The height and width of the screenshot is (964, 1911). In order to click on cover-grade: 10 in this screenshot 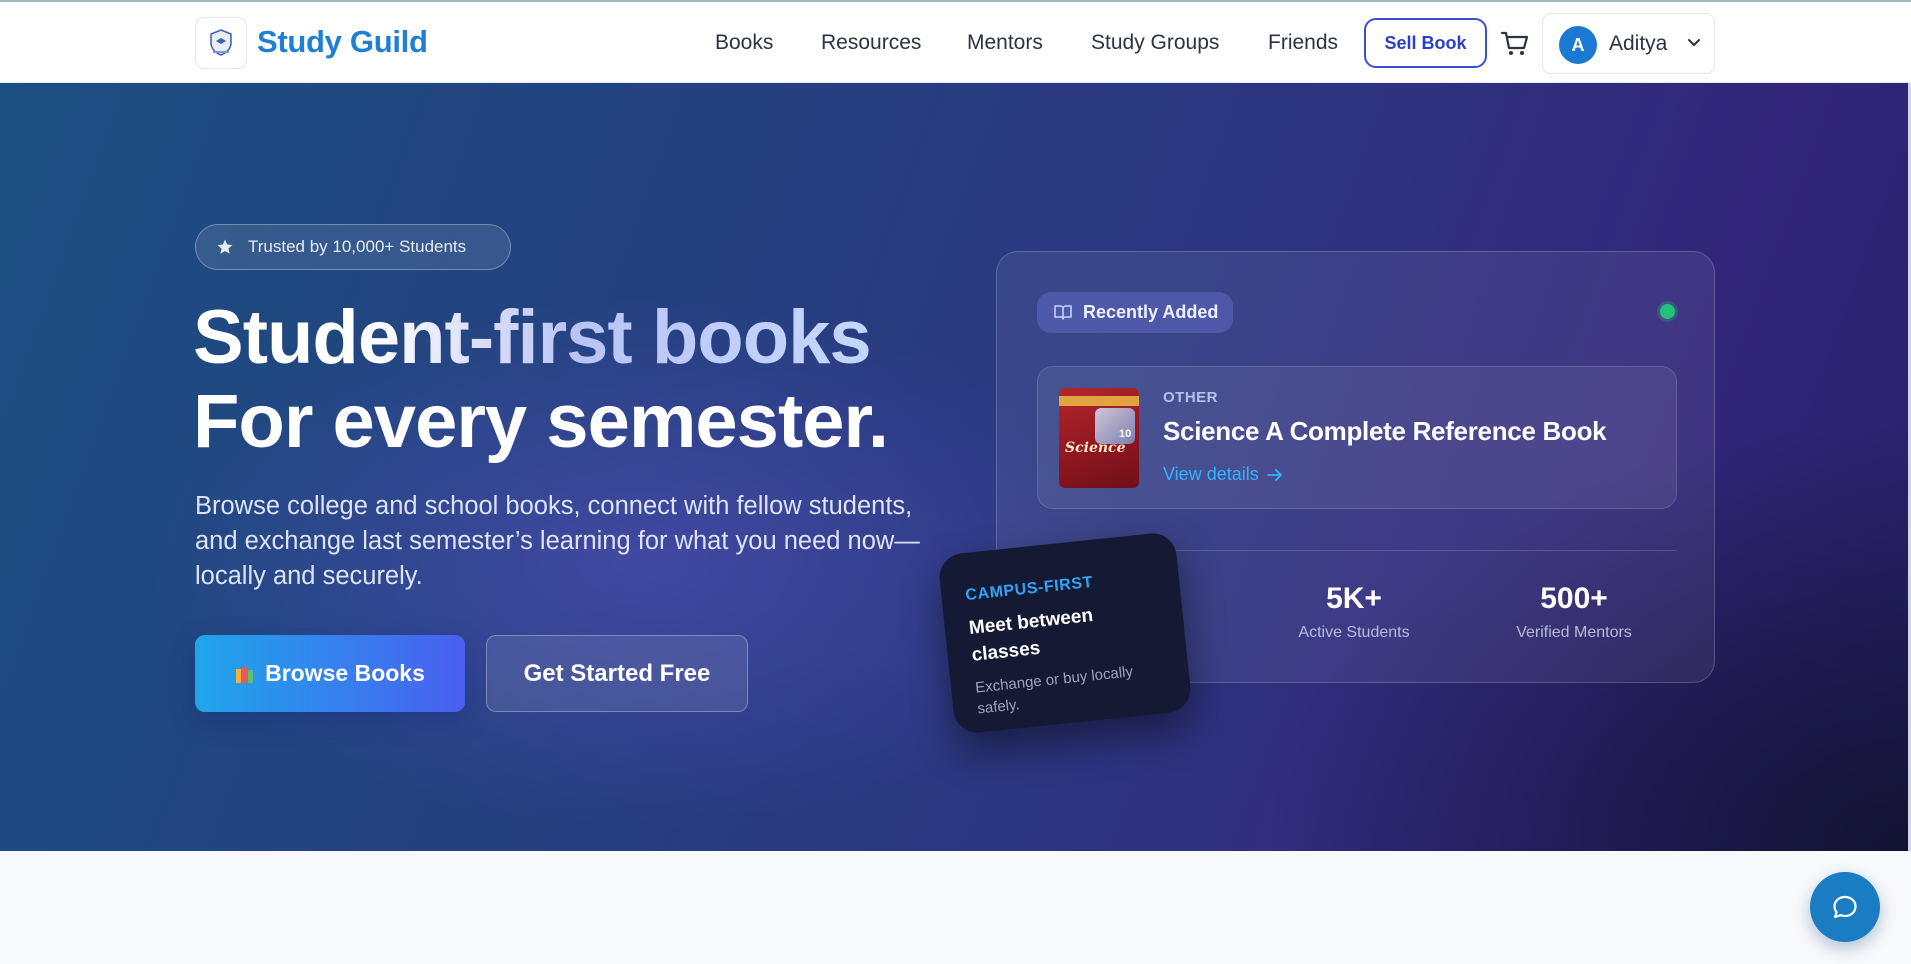, I will do `click(1125, 434)`.